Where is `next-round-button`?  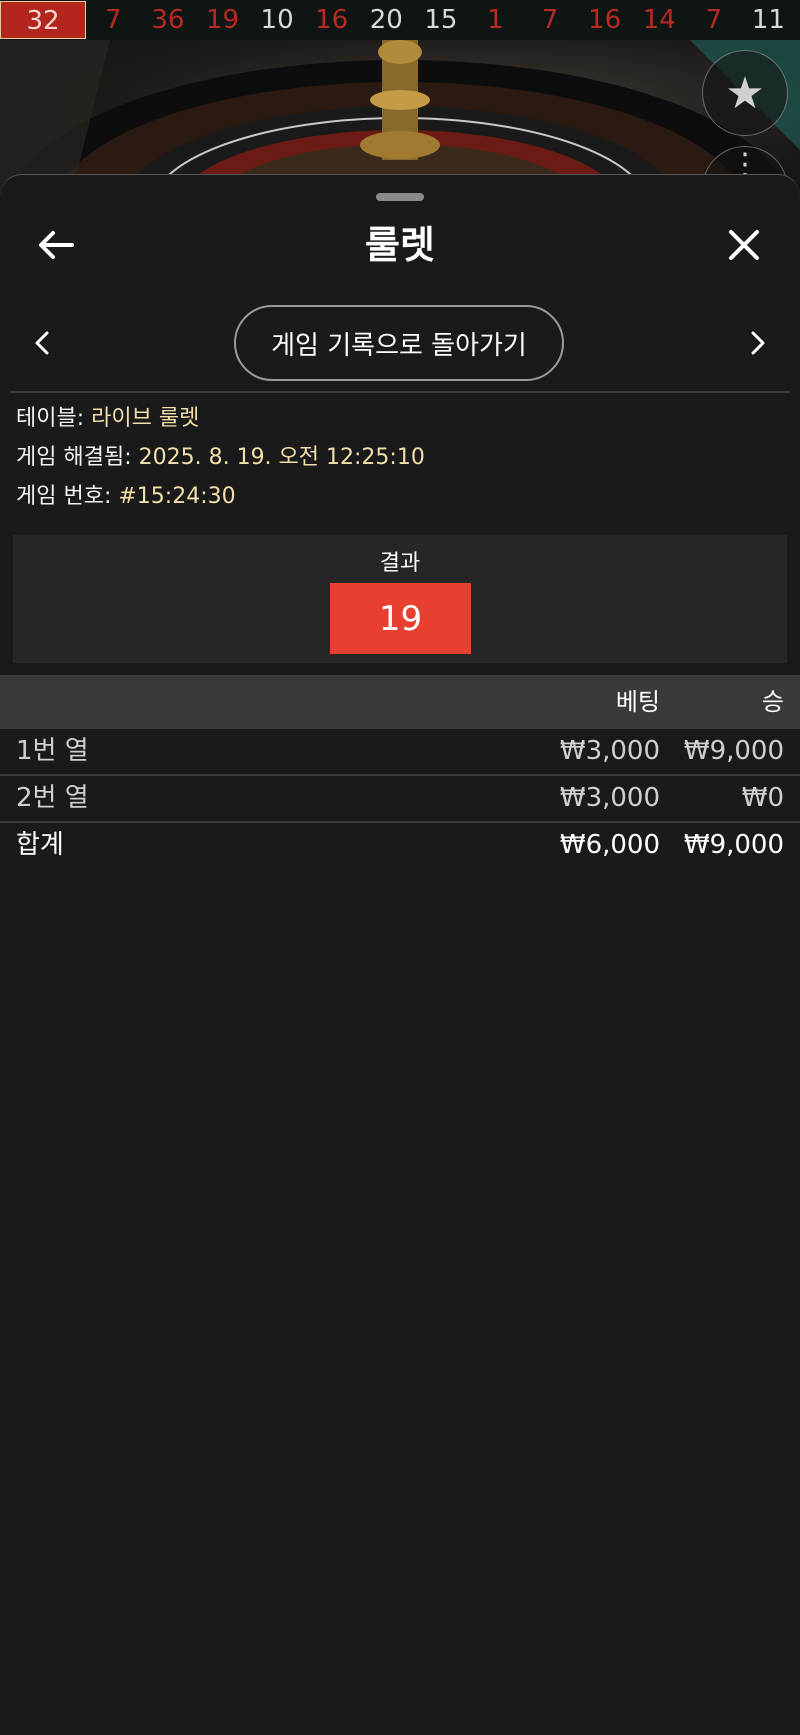
next-round-button is located at coordinates (758, 343).